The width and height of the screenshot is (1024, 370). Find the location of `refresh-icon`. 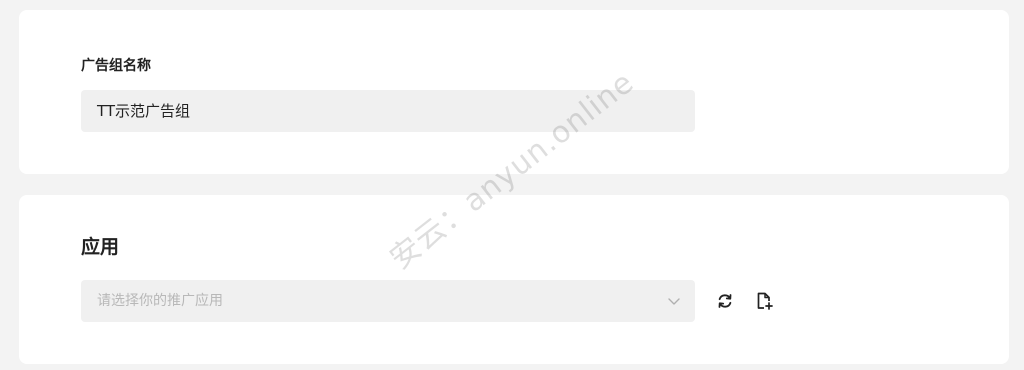

refresh-icon is located at coordinates (725, 301).